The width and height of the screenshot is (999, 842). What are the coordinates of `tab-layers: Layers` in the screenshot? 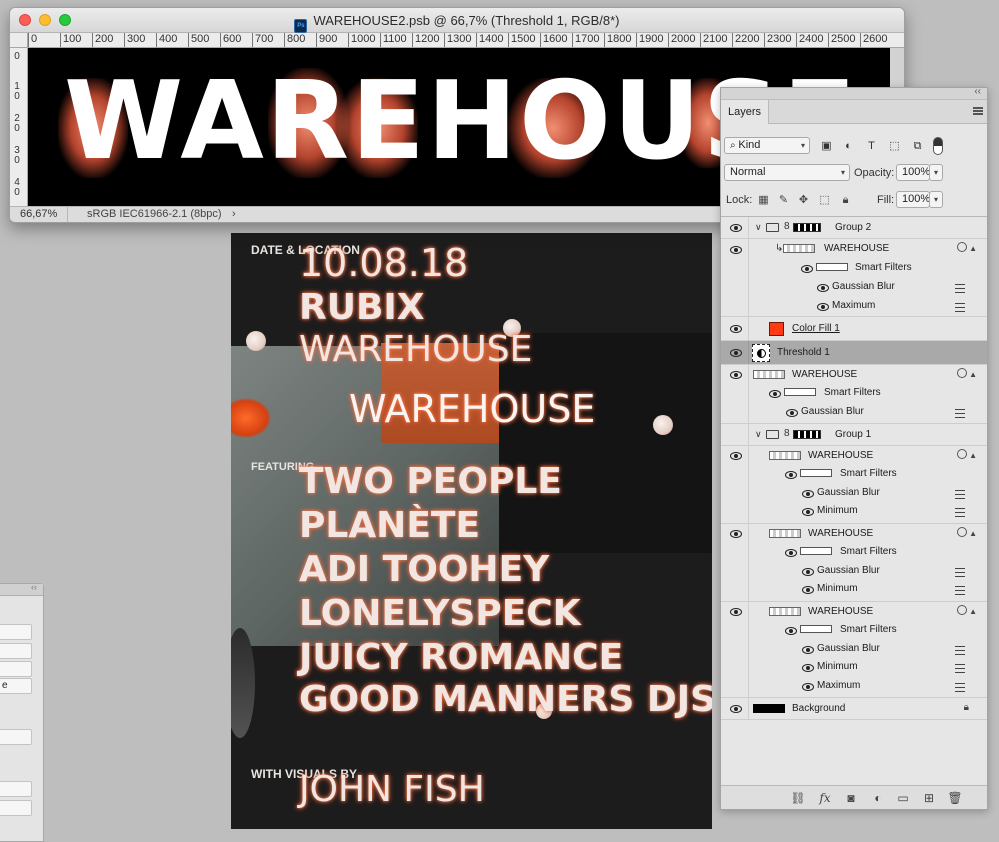 It's located at (745, 112).